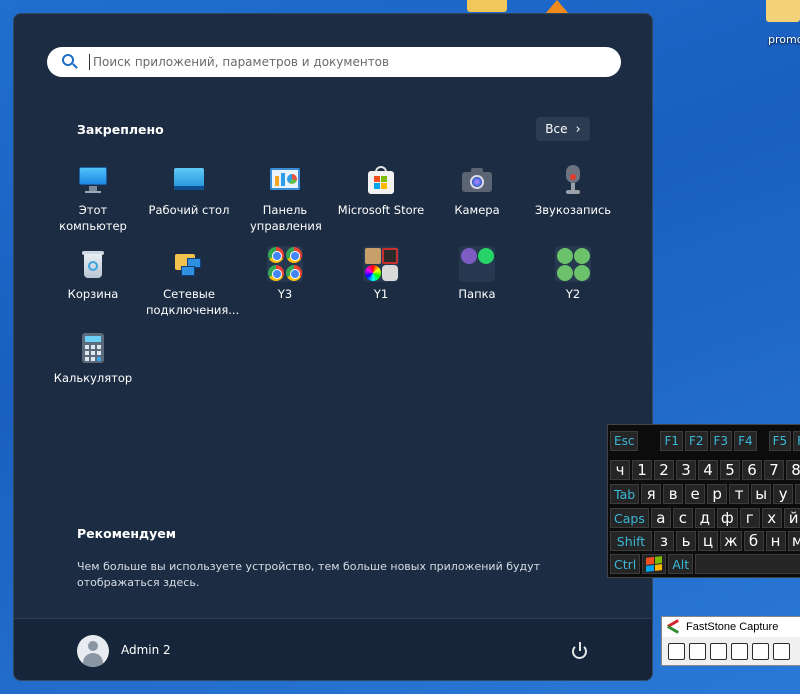 The image size is (800, 694). What do you see at coordinates (673, 494) in the screenshot?
I see `key: в` at bounding box center [673, 494].